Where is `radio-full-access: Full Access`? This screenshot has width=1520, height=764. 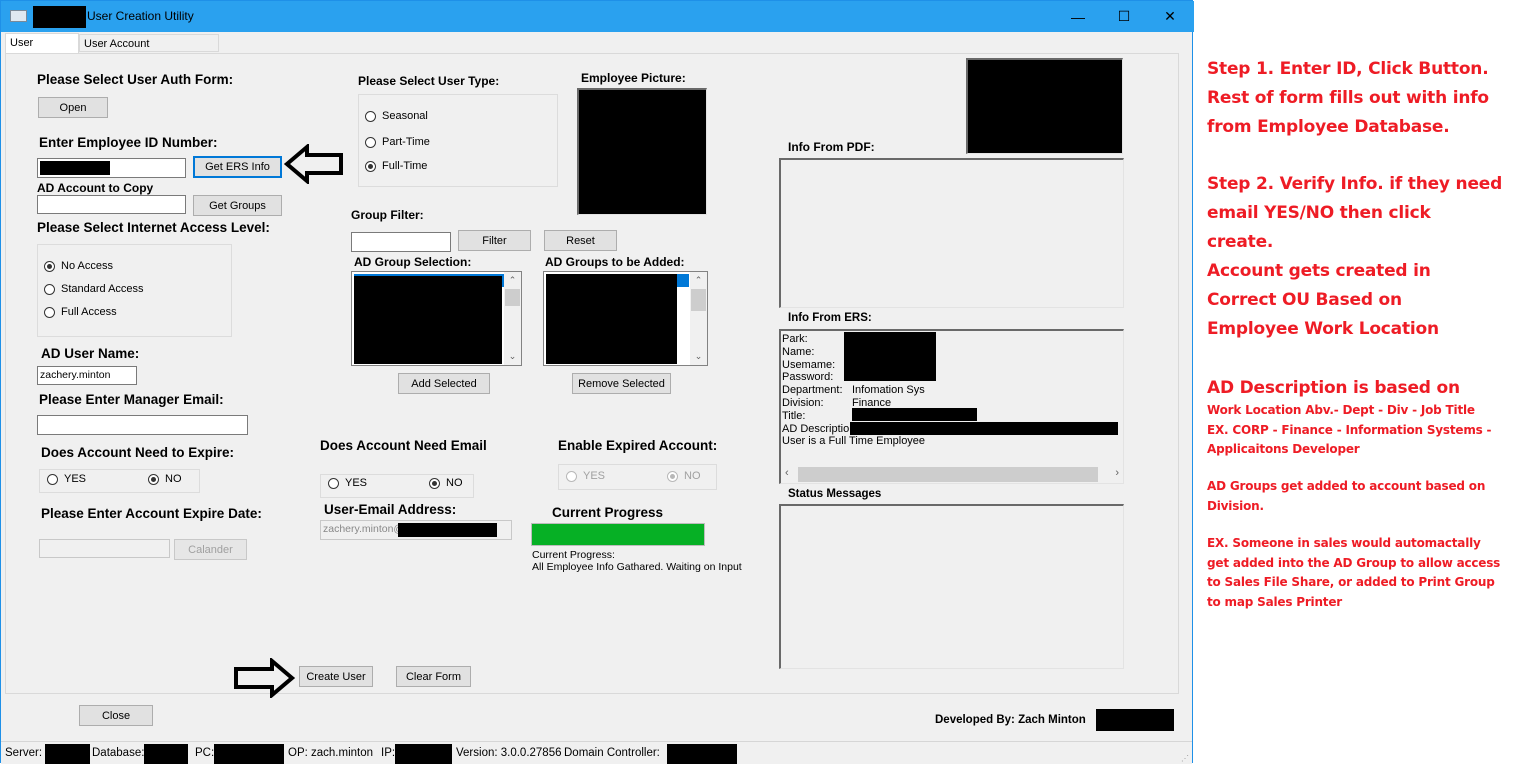
radio-full-access: Full Access is located at coordinates (80, 312).